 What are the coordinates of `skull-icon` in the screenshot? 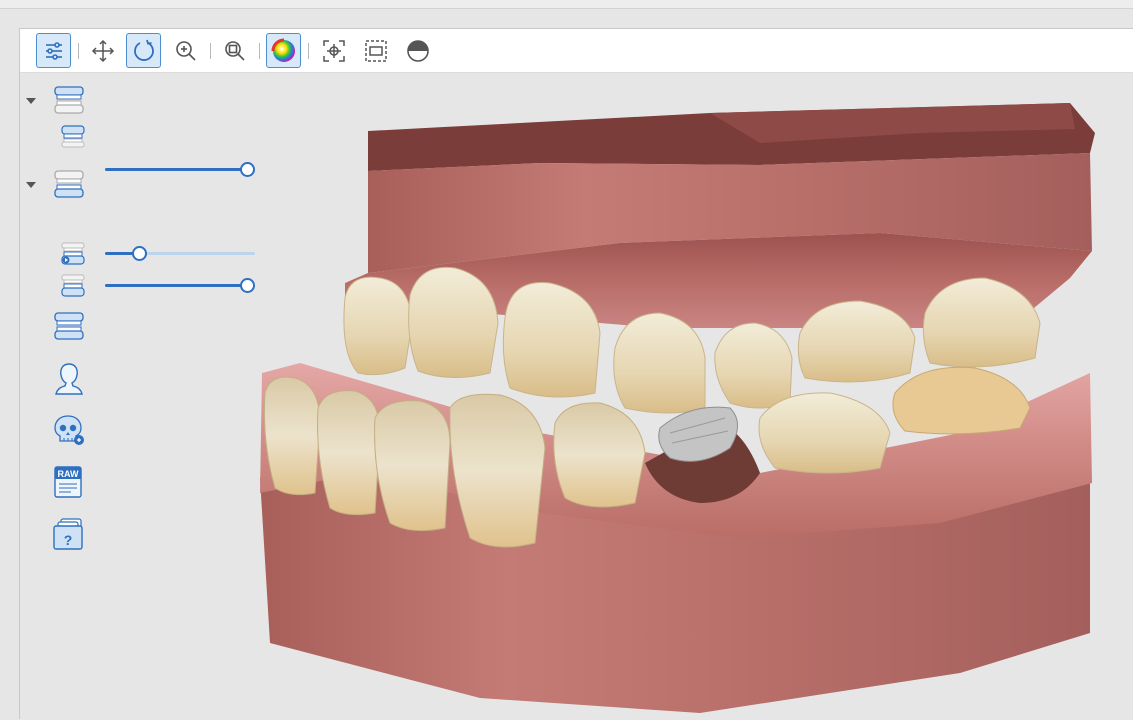 It's located at (69, 430).